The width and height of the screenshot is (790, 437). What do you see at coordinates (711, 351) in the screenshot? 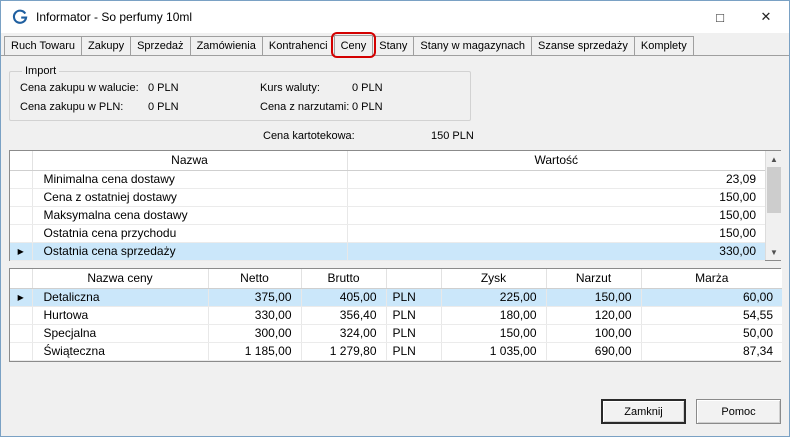
I see `cell-marza: 87,34` at bounding box center [711, 351].